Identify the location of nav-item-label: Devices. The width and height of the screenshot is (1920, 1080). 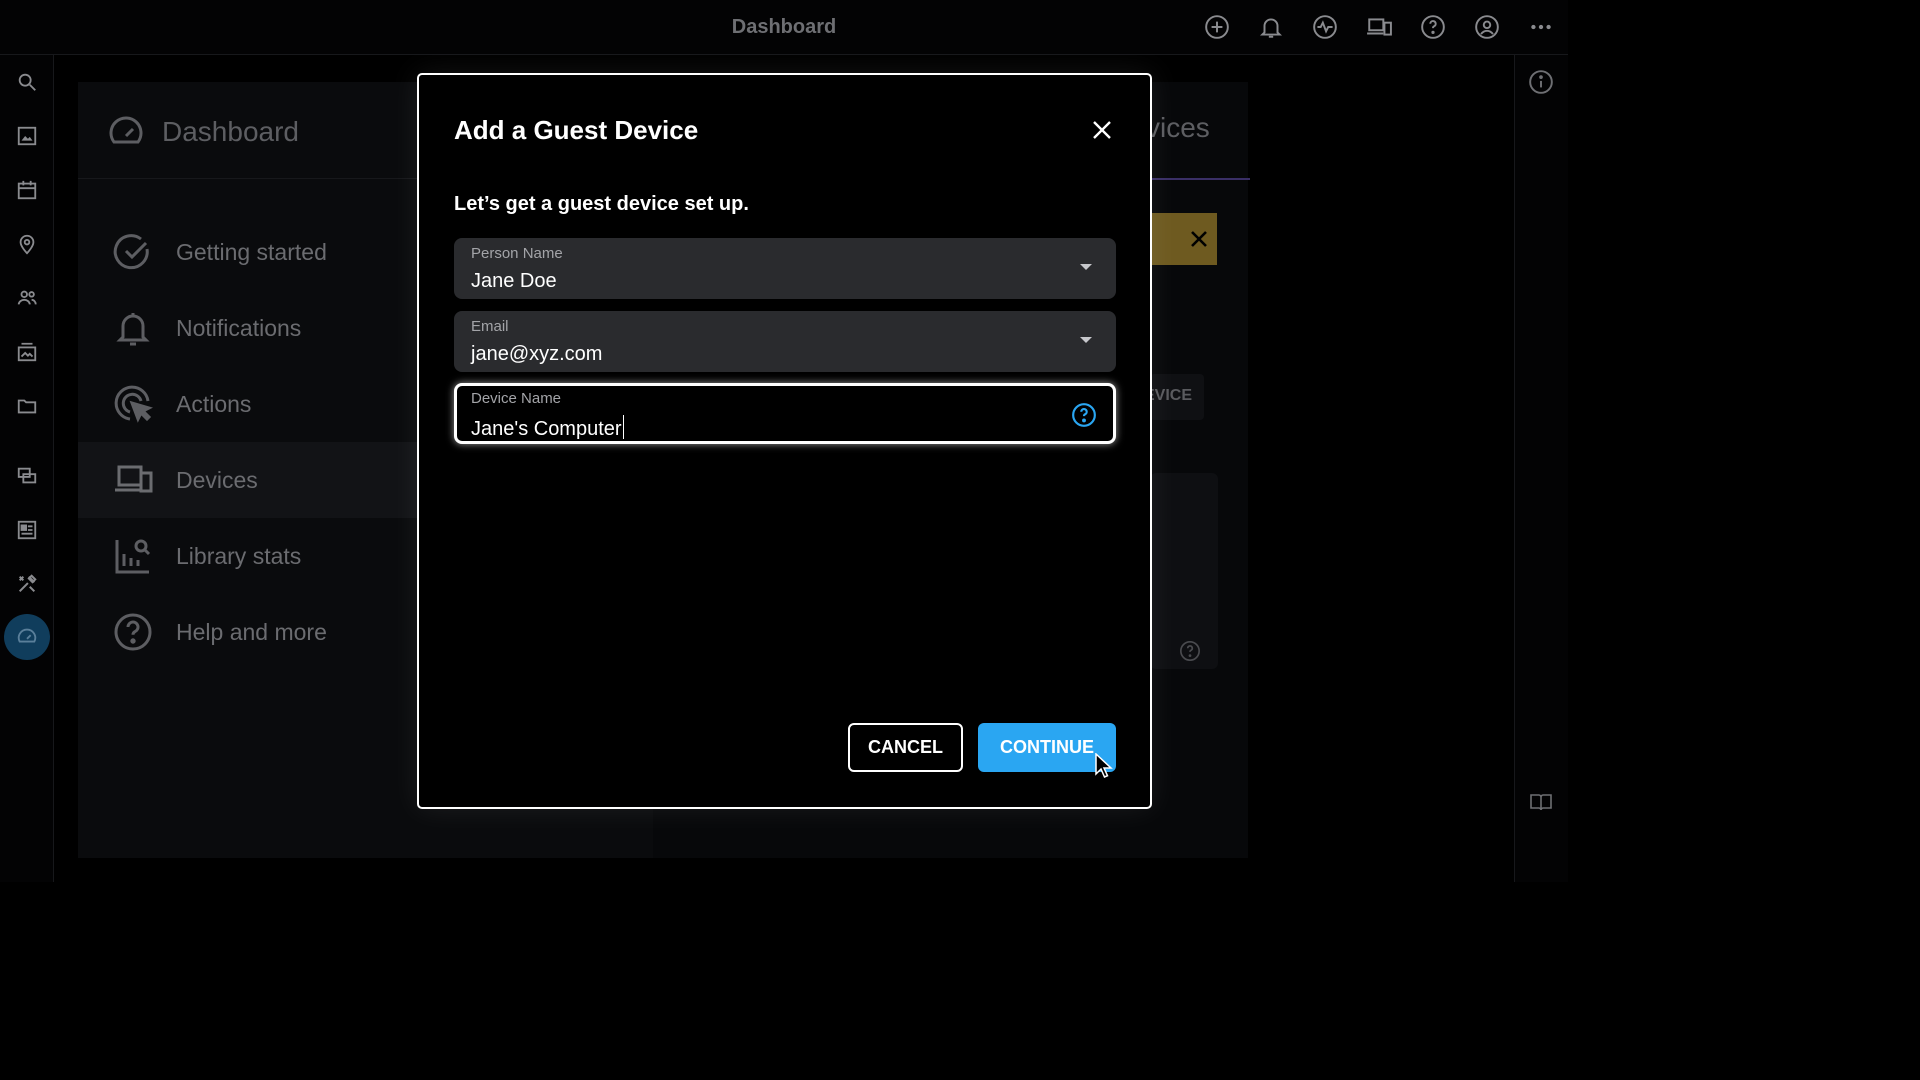
(217, 479).